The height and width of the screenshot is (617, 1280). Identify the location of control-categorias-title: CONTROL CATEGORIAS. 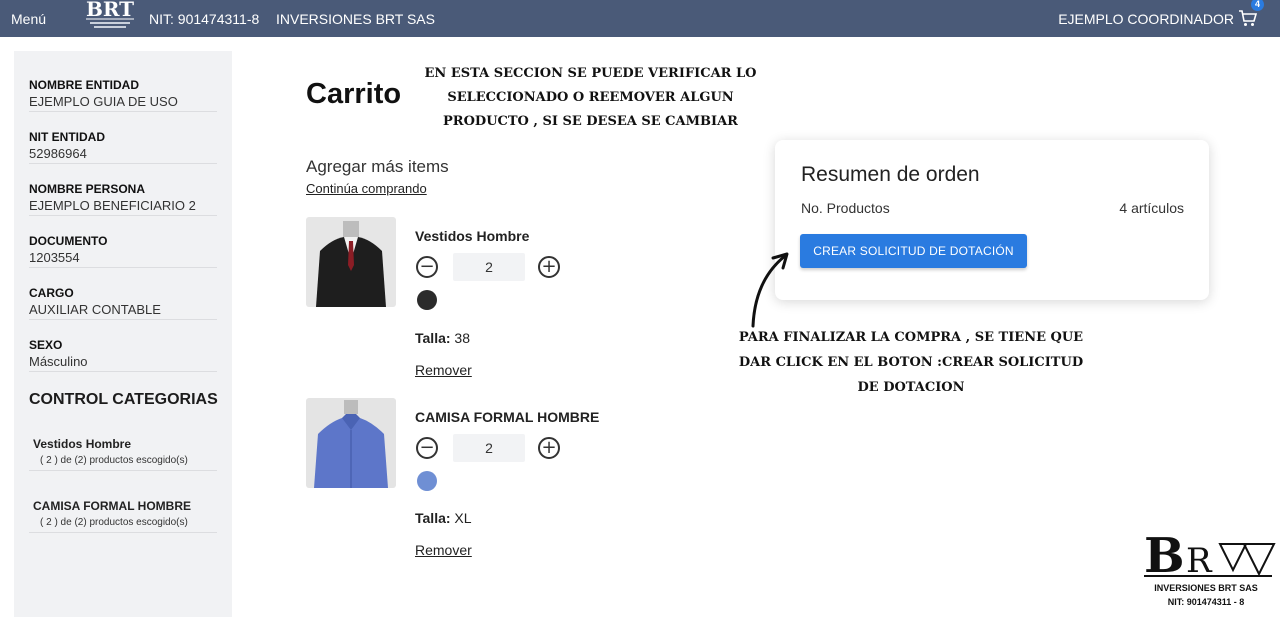
(123, 399).